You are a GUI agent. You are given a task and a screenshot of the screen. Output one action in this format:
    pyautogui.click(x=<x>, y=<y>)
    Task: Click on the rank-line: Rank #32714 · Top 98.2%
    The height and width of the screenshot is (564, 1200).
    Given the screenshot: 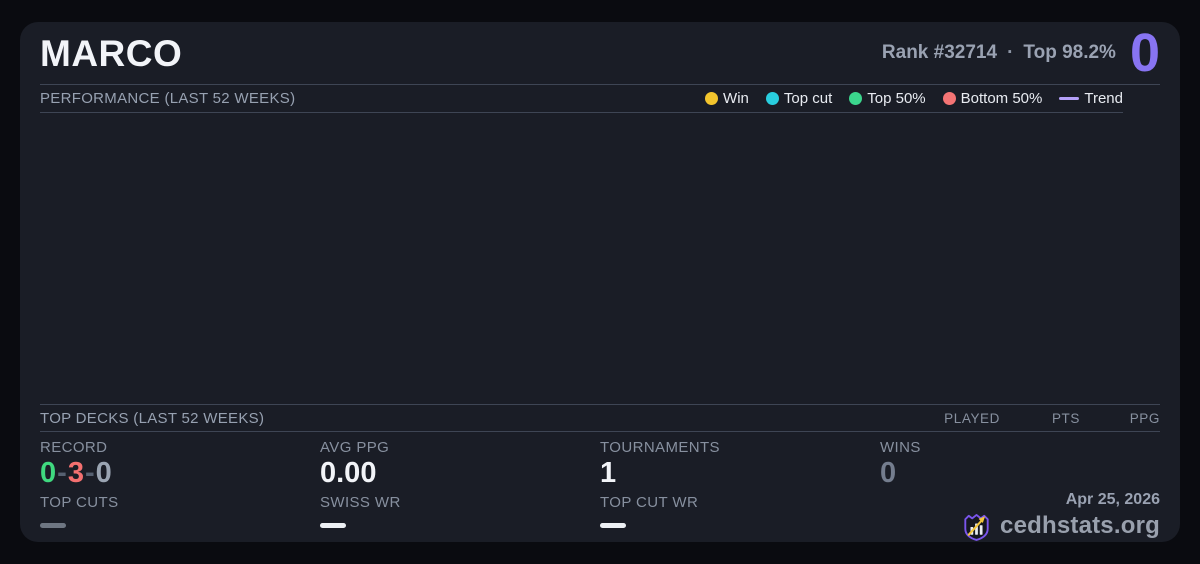 What is the action you would take?
    pyautogui.click(x=999, y=53)
    